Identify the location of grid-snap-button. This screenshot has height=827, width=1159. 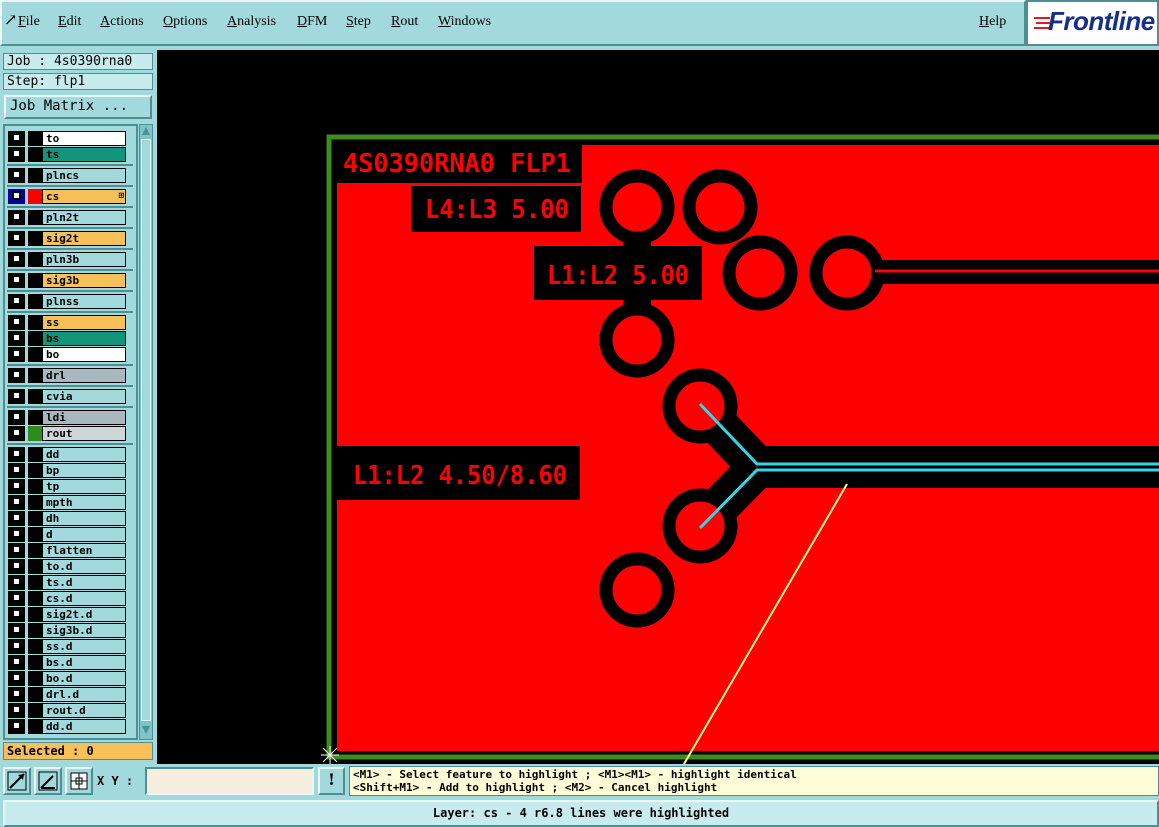
(79, 781).